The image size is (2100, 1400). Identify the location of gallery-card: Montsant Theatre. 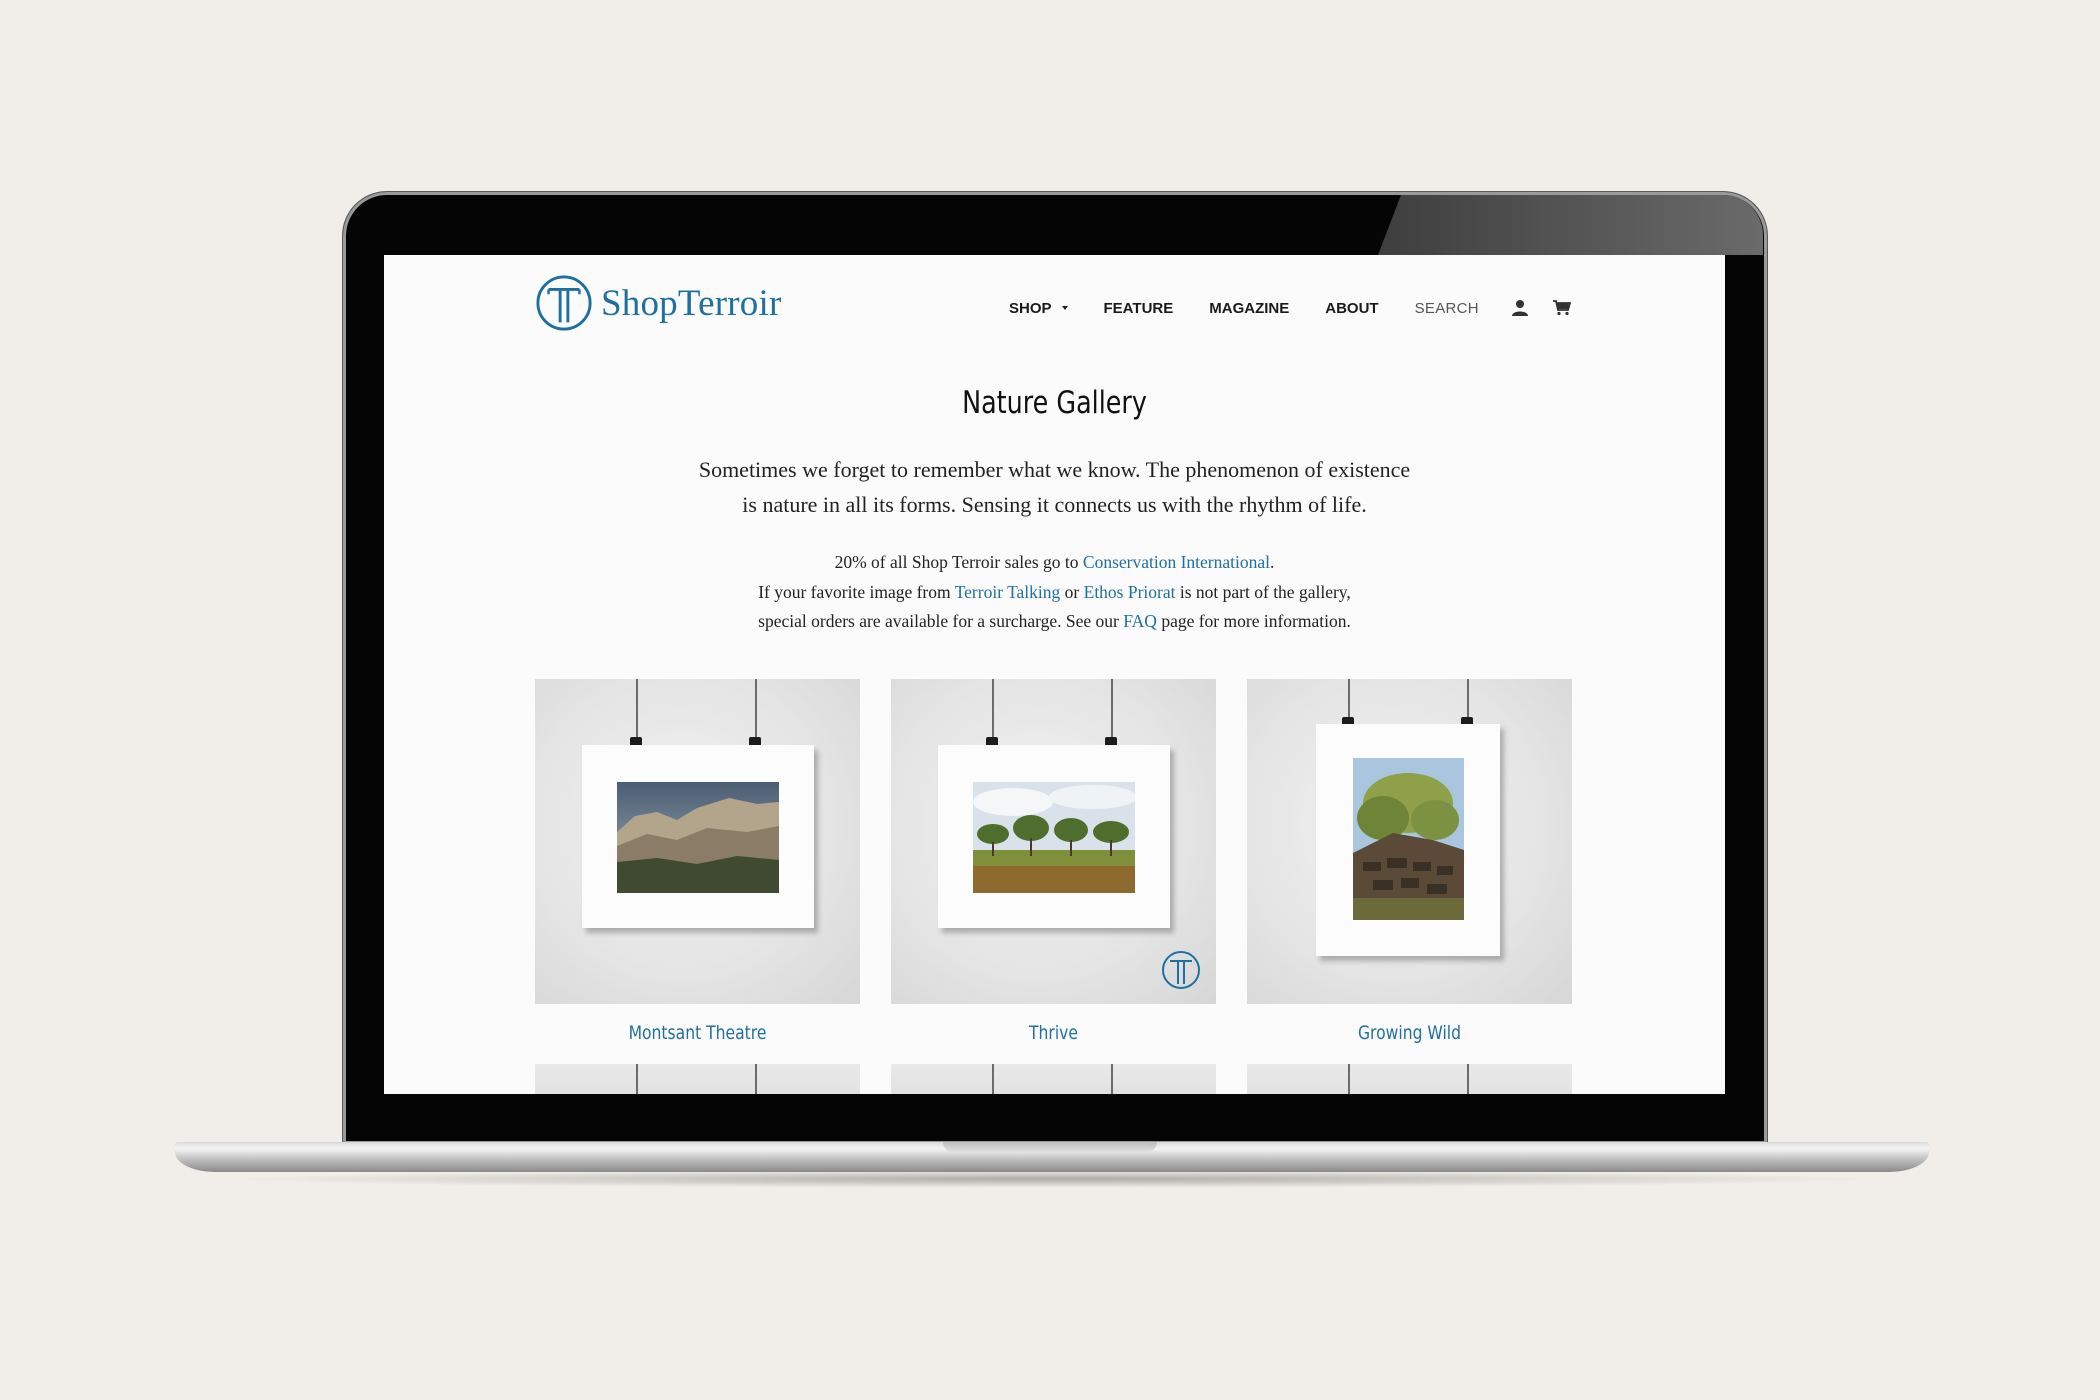
(697, 861).